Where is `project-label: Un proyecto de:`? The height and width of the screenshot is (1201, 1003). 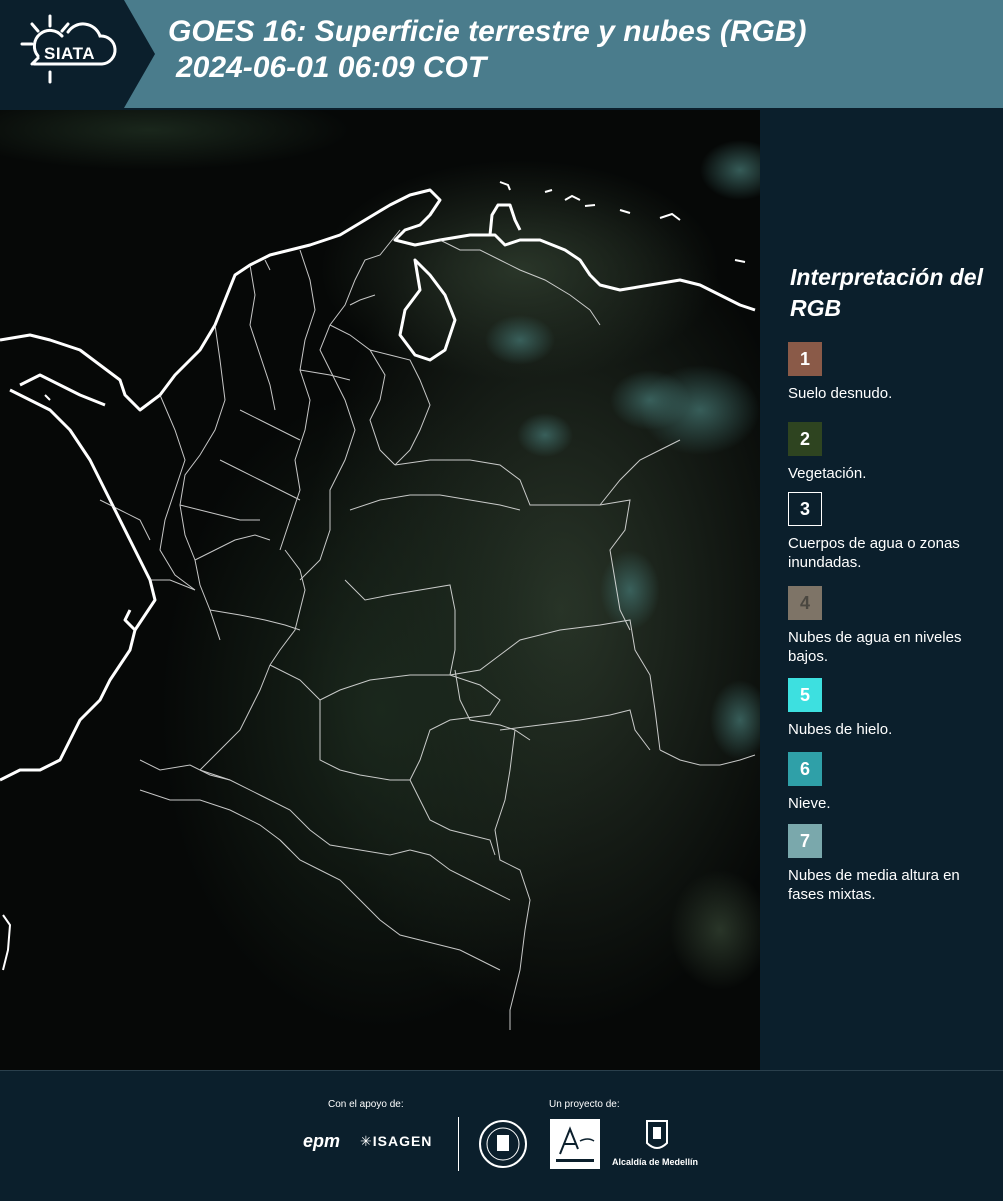
project-label: Un proyecto de: is located at coordinates (584, 1104).